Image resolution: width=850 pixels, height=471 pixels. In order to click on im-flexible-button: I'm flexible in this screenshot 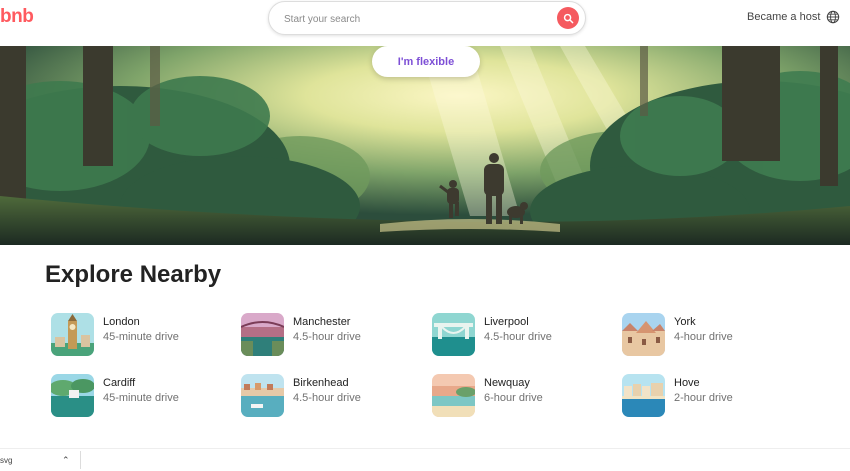, I will do `click(426, 61)`.